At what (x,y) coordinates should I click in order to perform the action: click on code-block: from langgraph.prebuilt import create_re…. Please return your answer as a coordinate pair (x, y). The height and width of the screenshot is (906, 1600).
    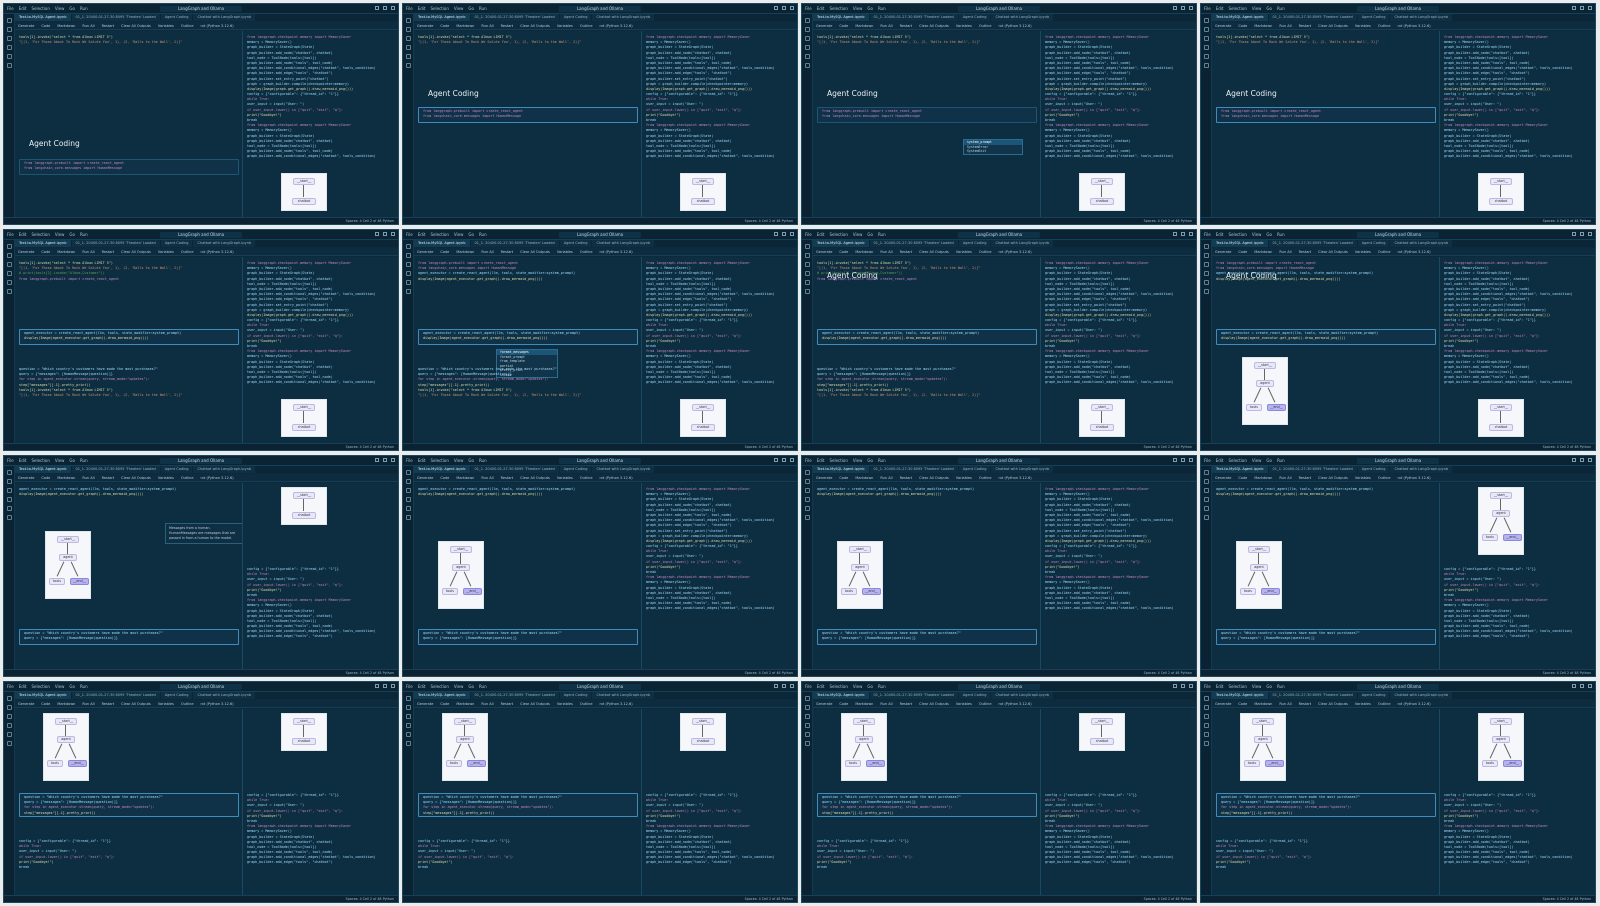
    Looking at the image, I should click on (529, 271).